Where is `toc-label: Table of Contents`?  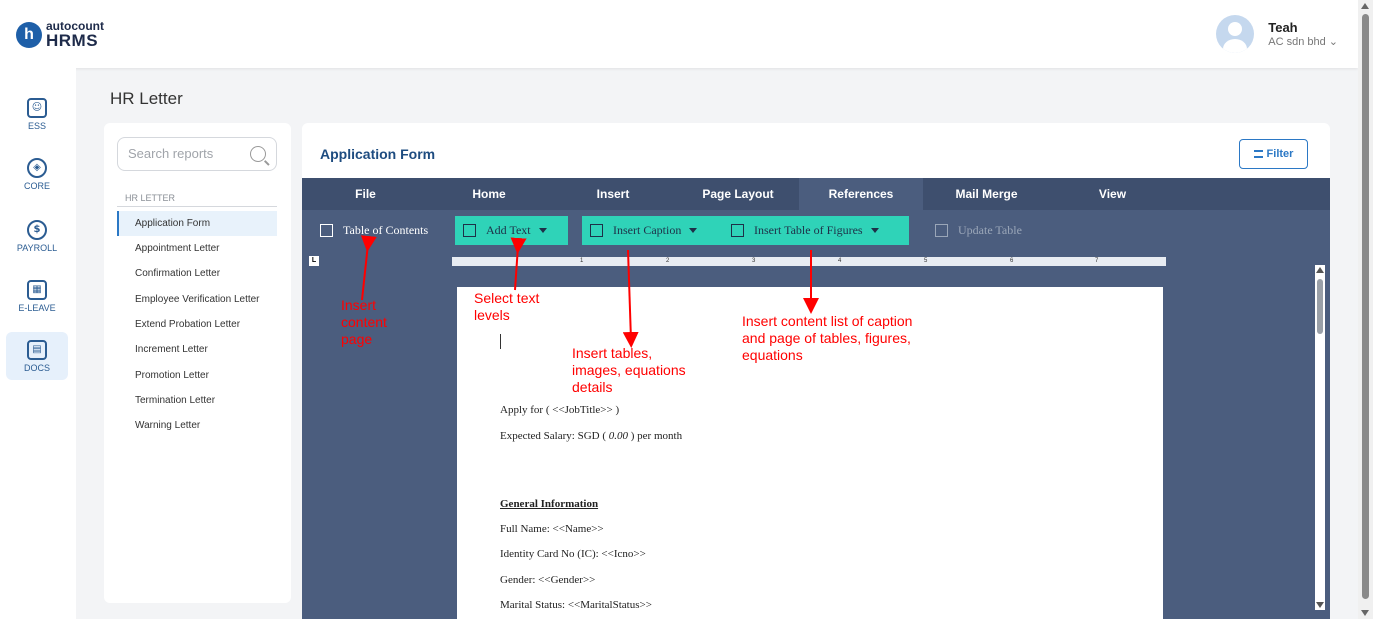 toc-label: Table of Contents is located at coordinates (386, 230).